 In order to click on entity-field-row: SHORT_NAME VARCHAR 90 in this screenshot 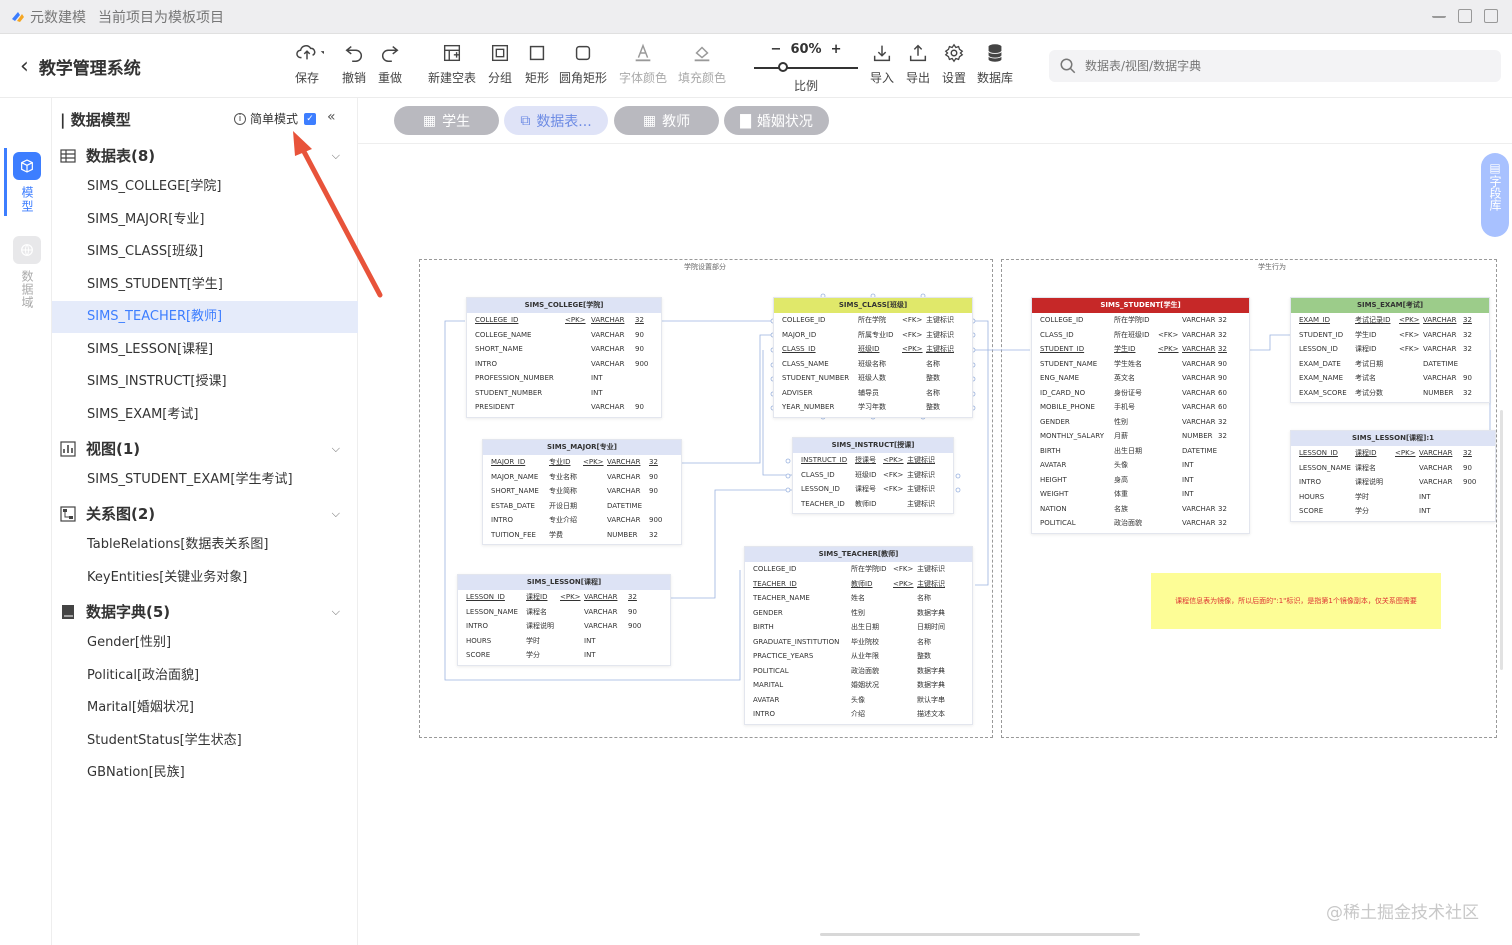, I will do `click(564, 349)`.